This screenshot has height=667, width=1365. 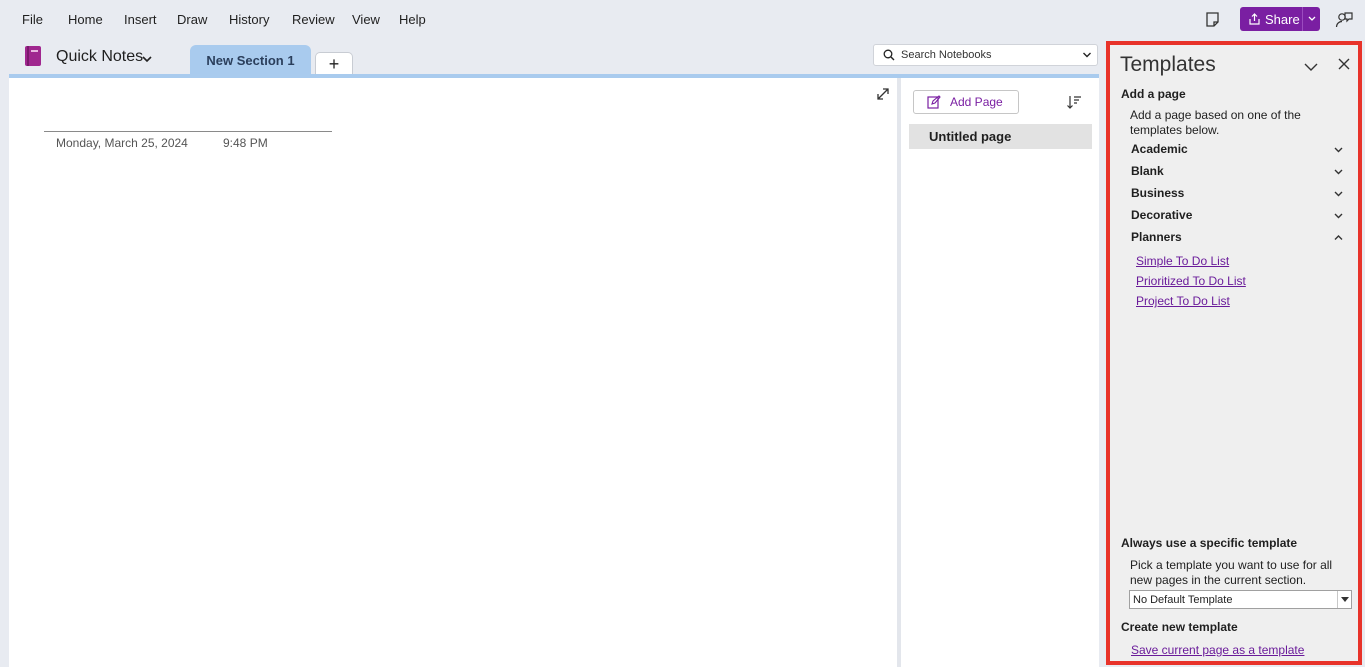 I want to click on add-page-desc: Add a page based on one of the, so click(x=1215, y=115).